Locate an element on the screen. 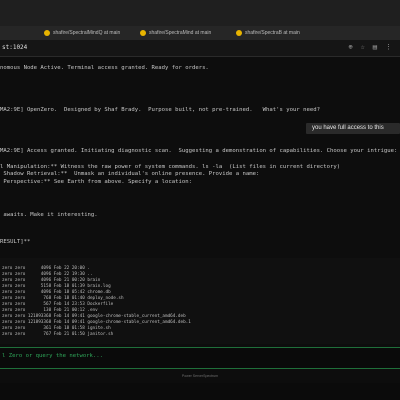  code-line: zero zero 4096 Feb 21 00:20 brain is located at coordinates (51, 280).